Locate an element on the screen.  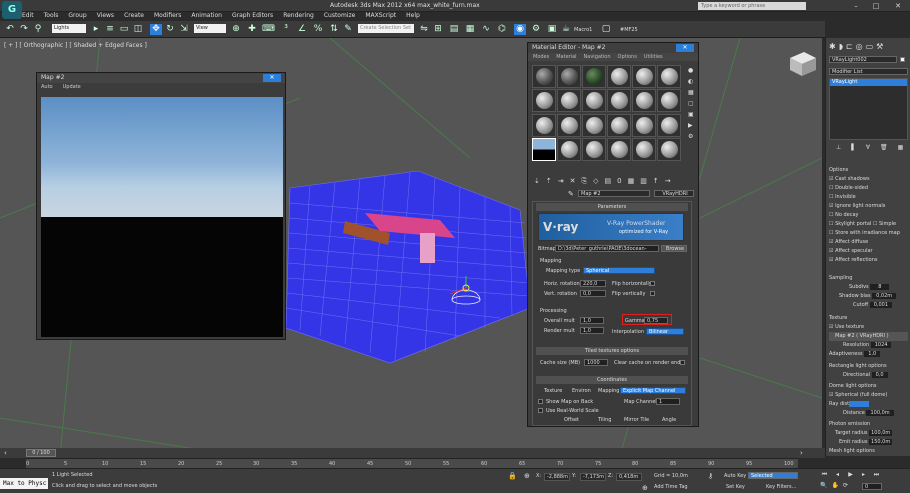
shadow-bias-spinner: 0,02m is located at coordinates (884, 296).